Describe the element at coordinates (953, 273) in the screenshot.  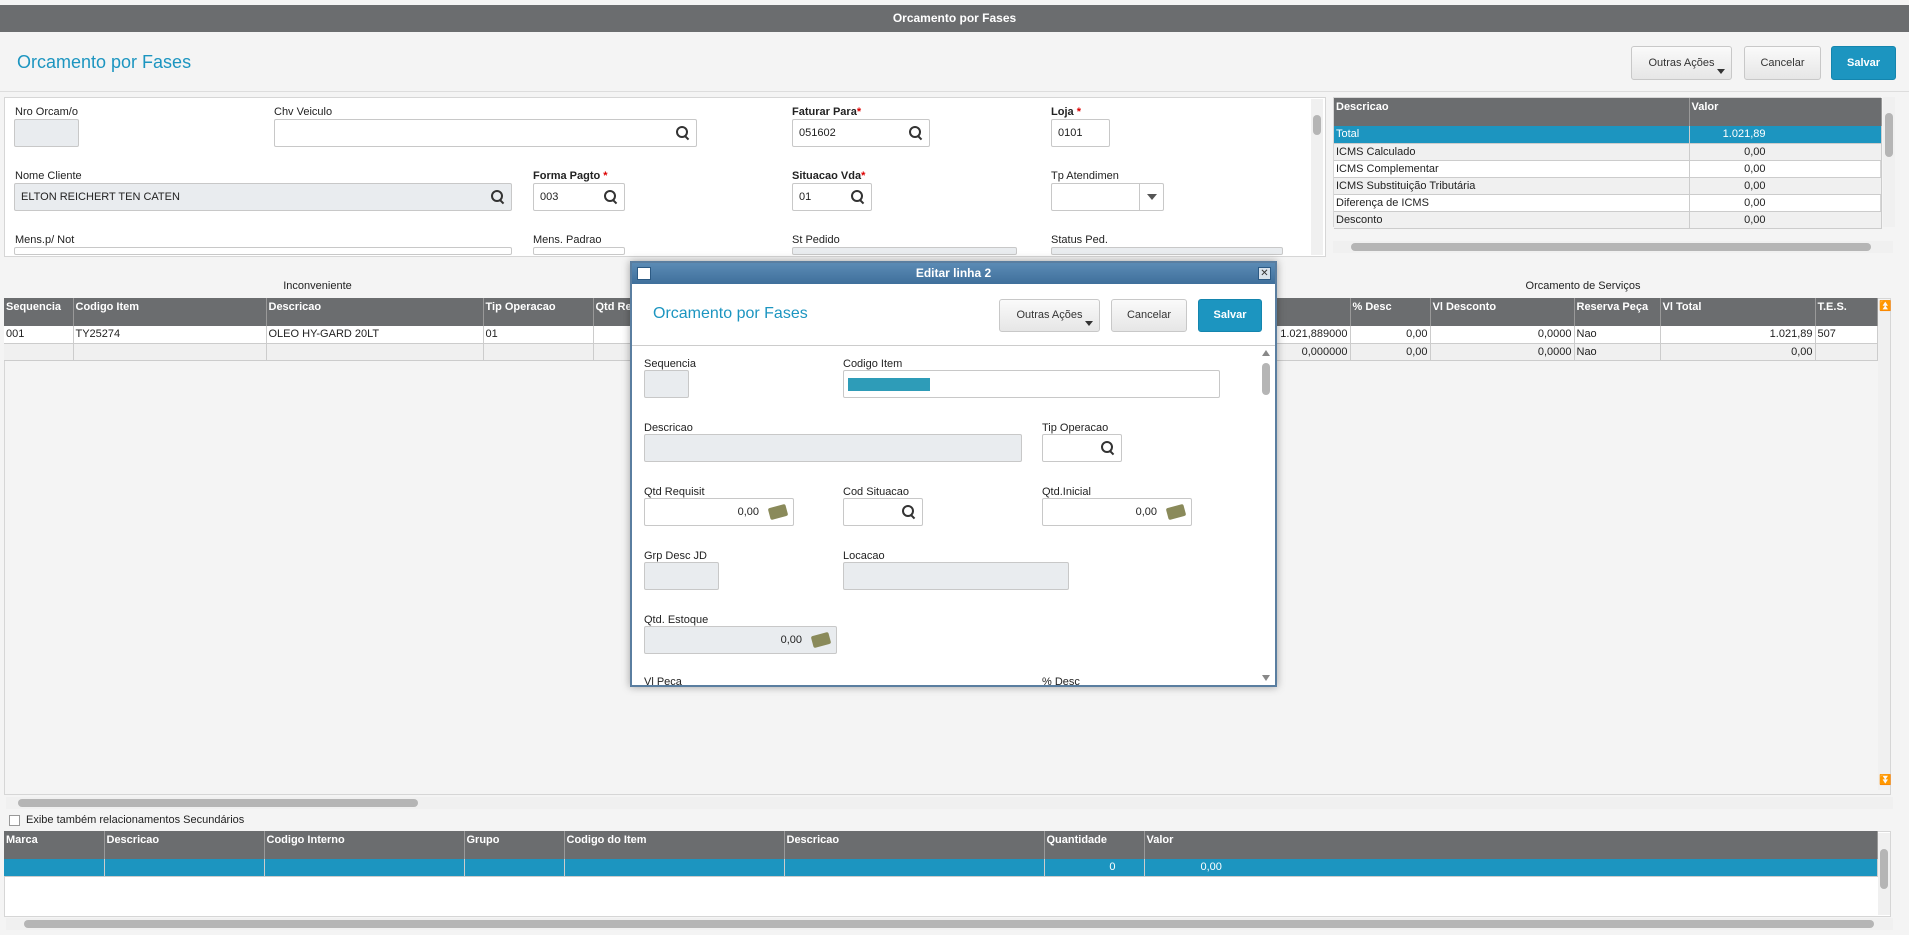
I see `dialog-titlebar: Editar linha 2` at that location.